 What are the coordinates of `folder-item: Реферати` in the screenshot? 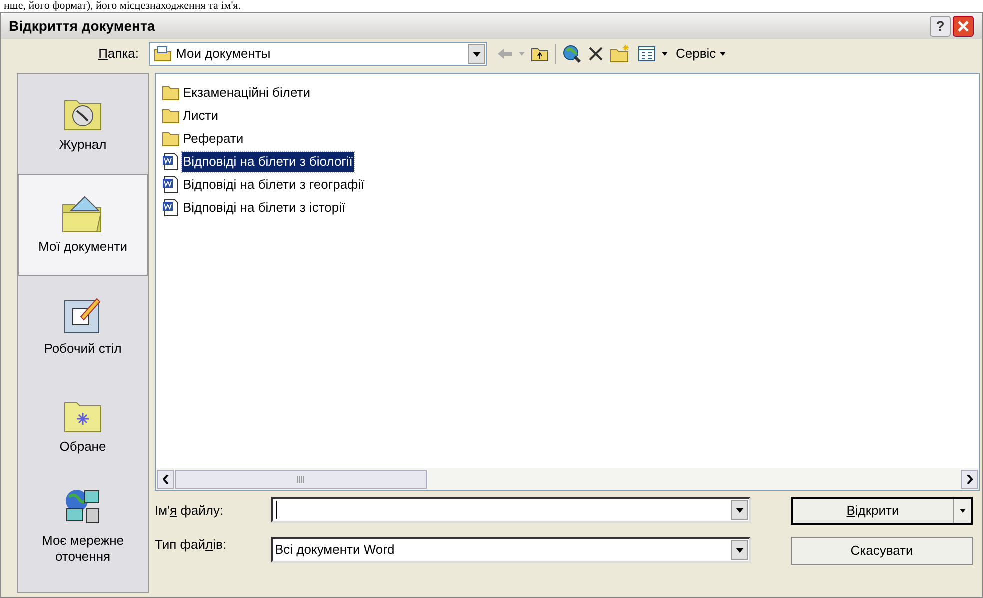 It's located at (213, 139).